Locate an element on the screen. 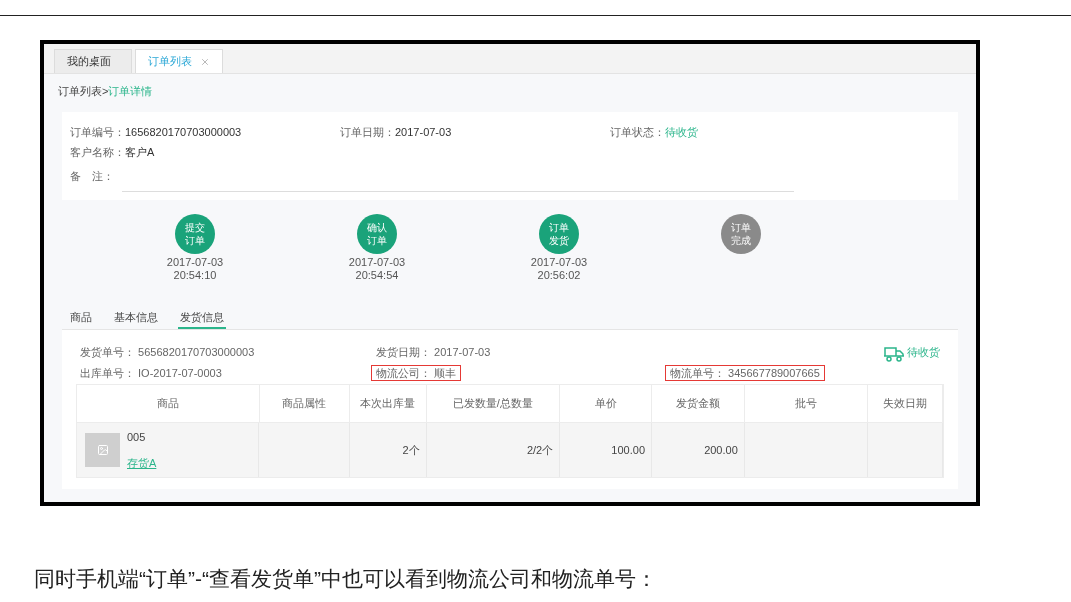 This screenshot has width=1071, height=602. remark-label: 备 注： is located at coordinates (92, 176).